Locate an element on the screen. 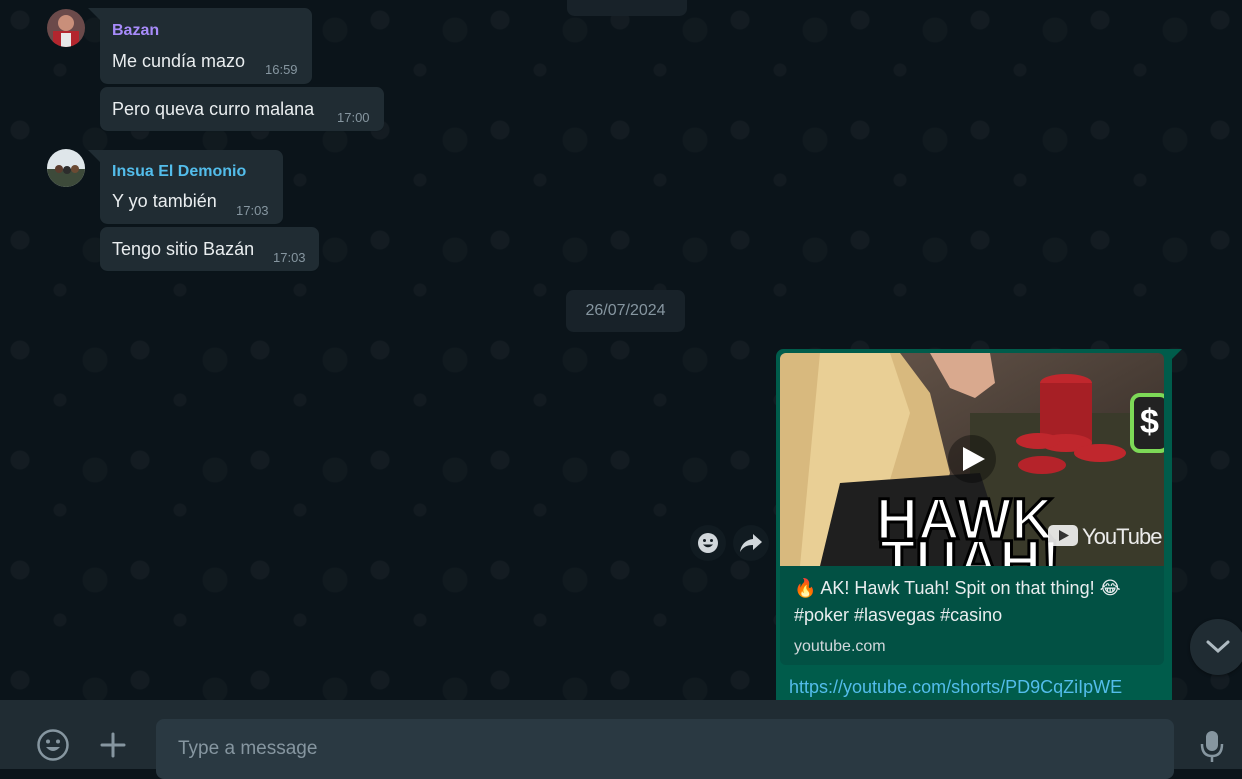 This screenshot has height=779, width=1242. composer-bar is located at coordinates (621, 739).